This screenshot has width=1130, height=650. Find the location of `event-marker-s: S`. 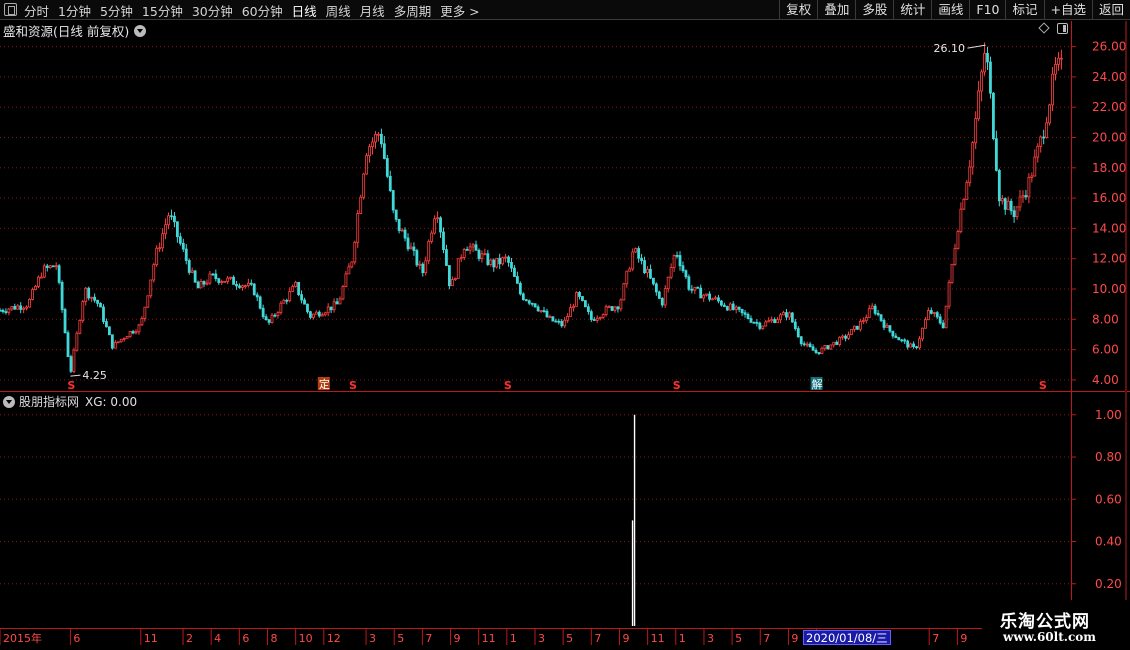

event-marker-s: S is located at coordinates (1043, 385).